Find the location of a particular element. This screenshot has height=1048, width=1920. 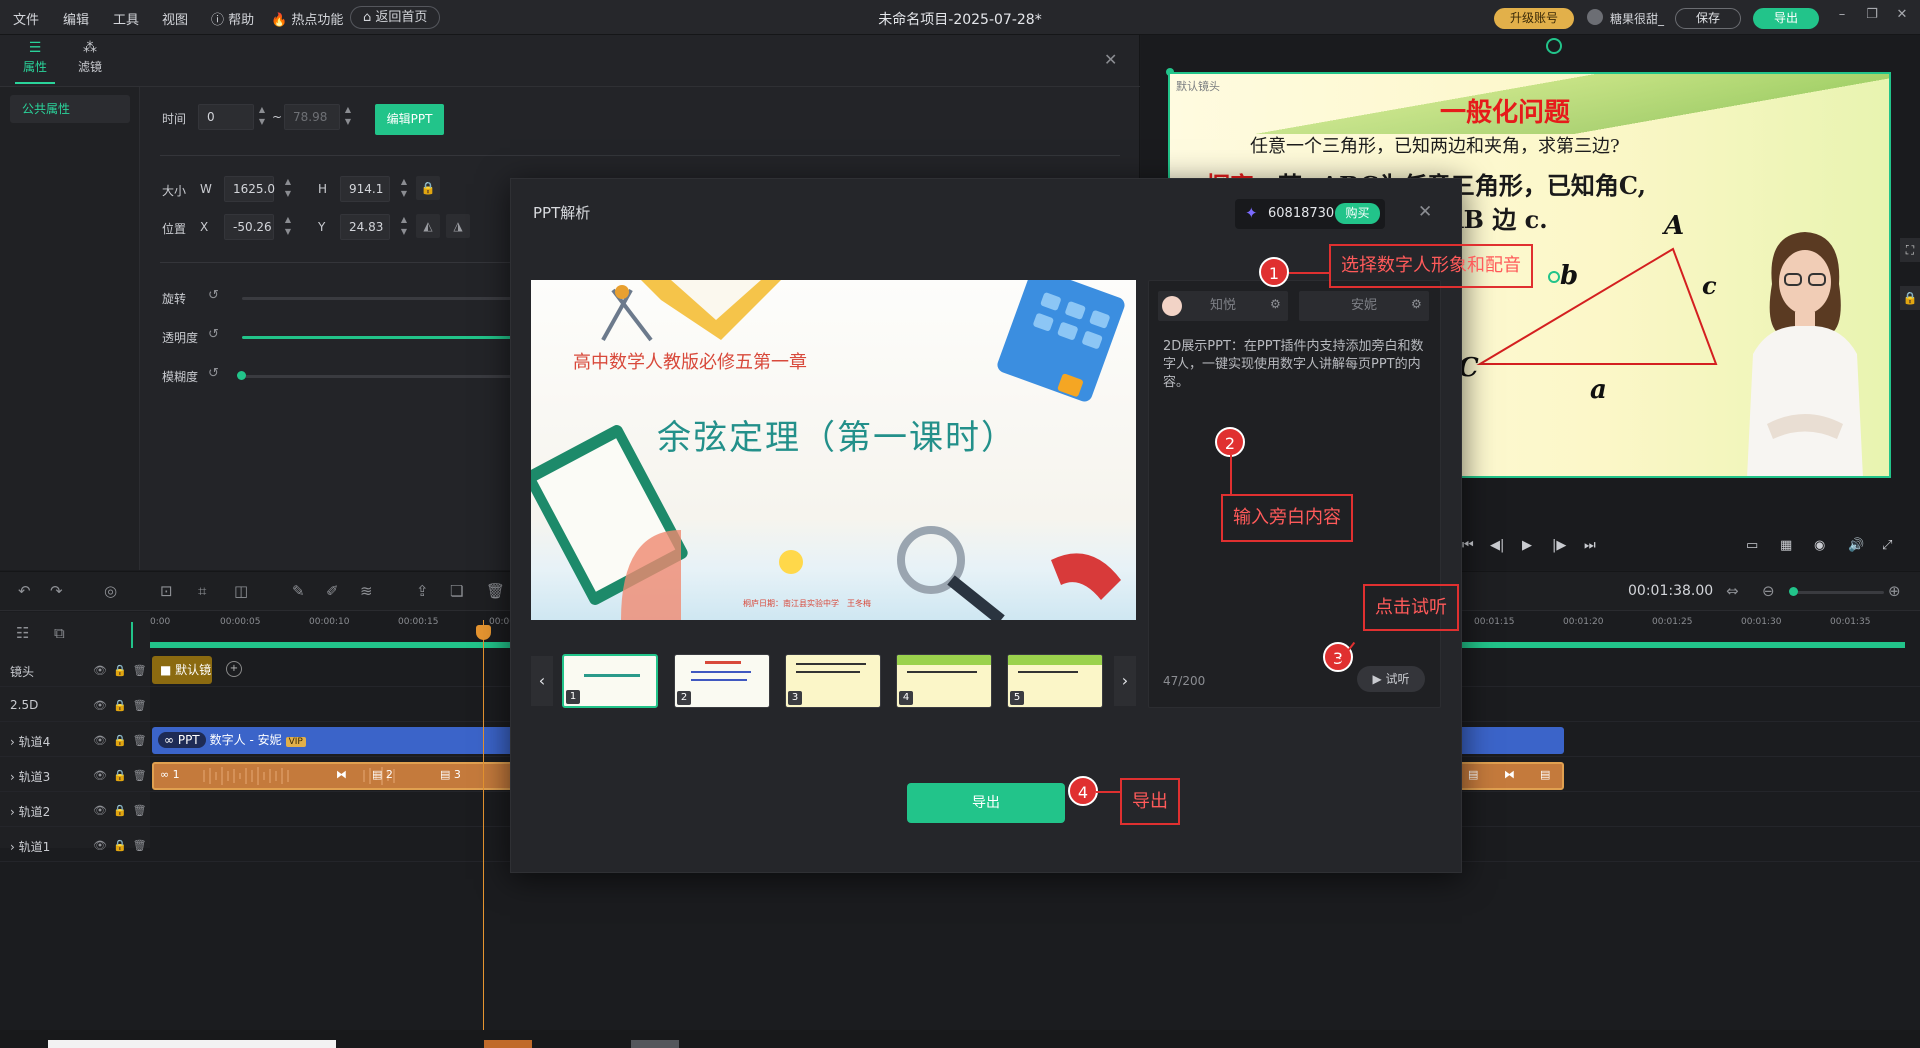

upload-icon: ⇪ is located at coordinates (422, 591).